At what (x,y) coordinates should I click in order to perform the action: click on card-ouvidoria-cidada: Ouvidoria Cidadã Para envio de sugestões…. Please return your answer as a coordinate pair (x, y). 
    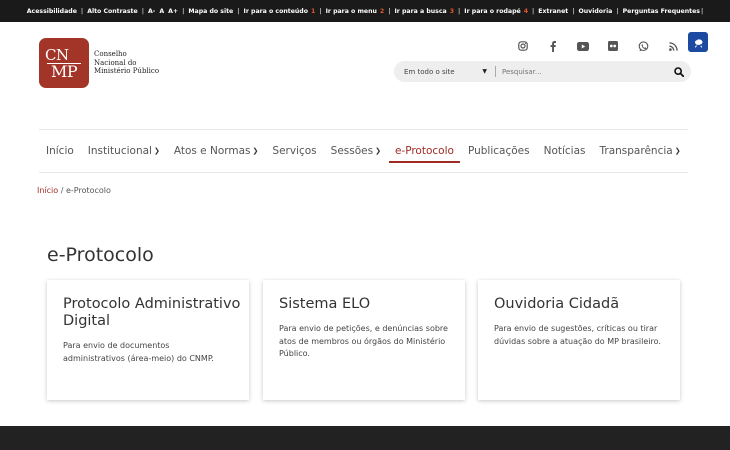
    Looking at the image, I should click on (579, 340).